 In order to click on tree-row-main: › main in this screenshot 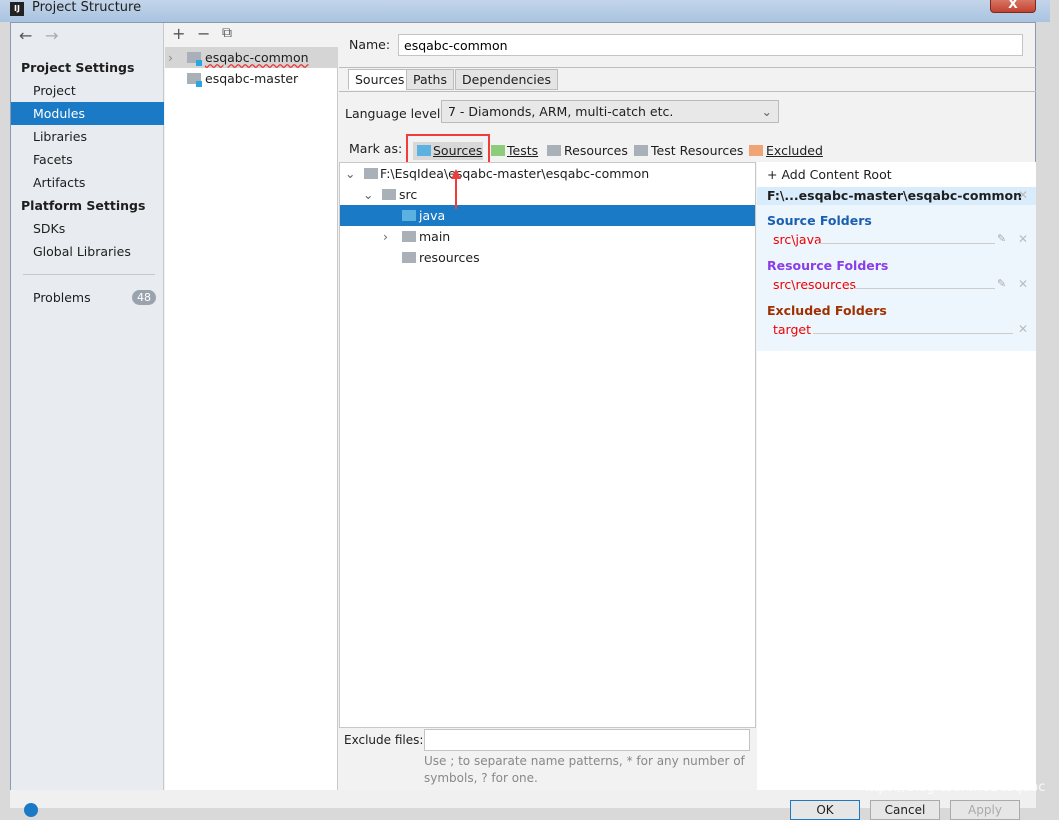, I will do `click(547, 236)`.